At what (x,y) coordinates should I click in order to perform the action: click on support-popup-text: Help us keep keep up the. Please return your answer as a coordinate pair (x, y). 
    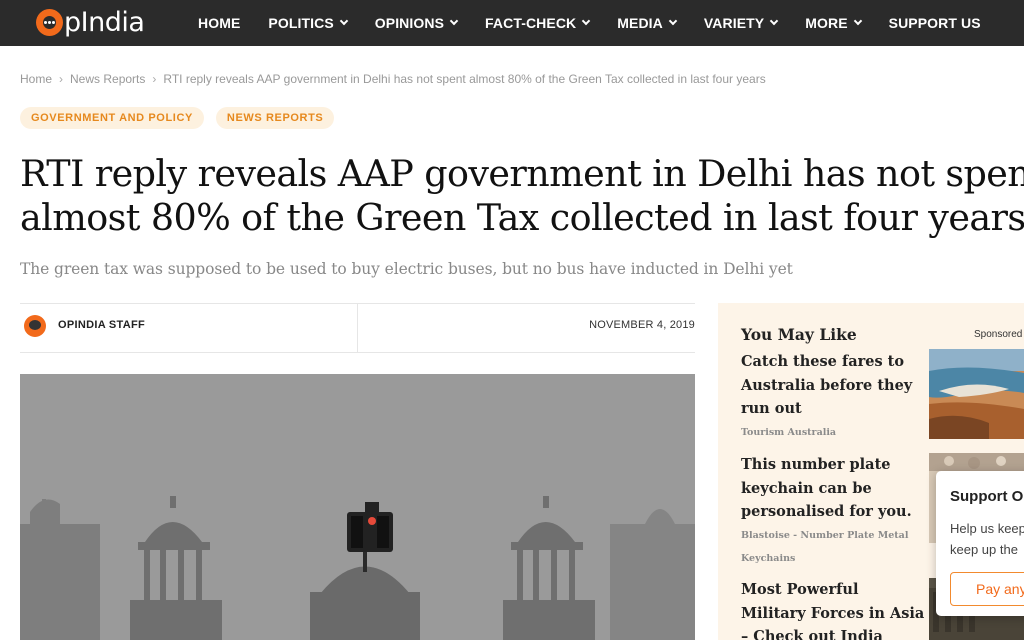
    Looking at the image, I should click on (987, 539).